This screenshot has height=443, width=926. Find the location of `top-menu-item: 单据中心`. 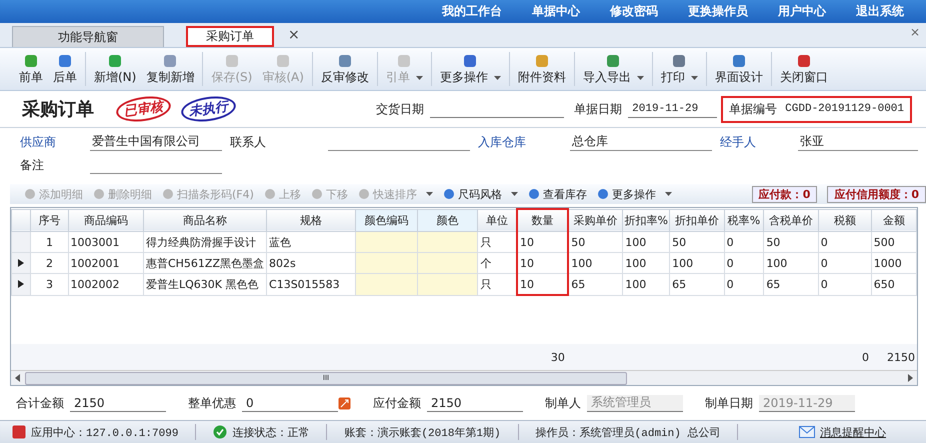

top-menu-item: 单据中心 is located at coordinates (556, 11).